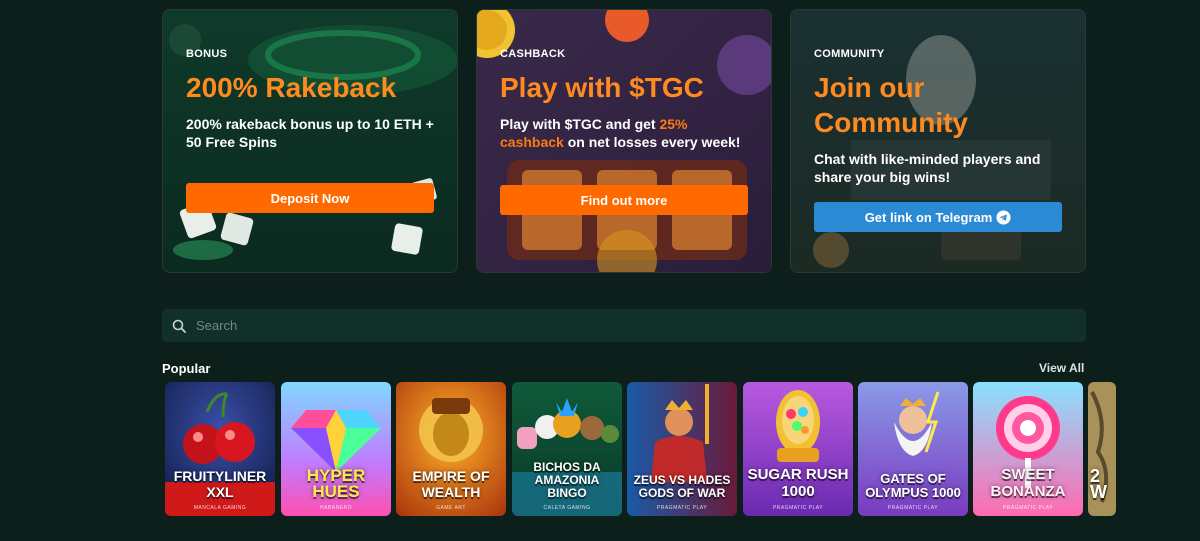  Describe the element at coordinates (682, 449) in the screenshot. I see `game-tile-zeus-vs-hades: Zeus vs Hades Gods of War Pragmatic Play` at that location.